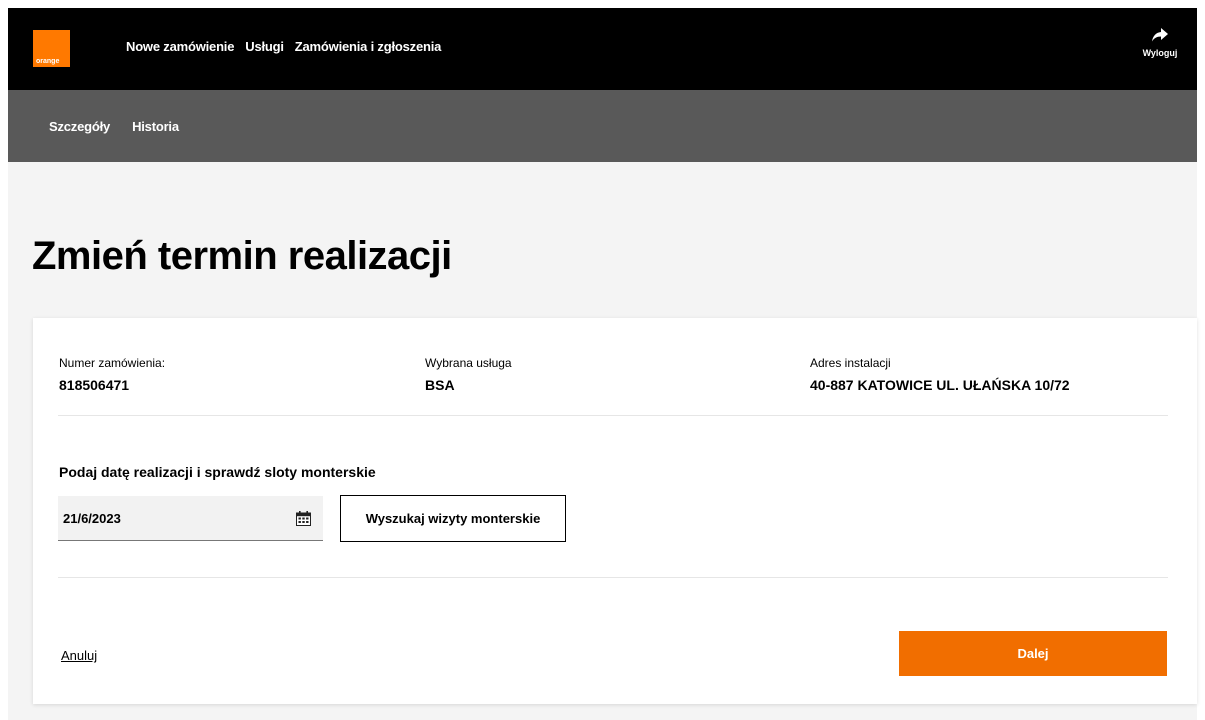  What do you see at coordinates (1160, 43) in the screenshot?
I see `logout-button: Wyloguj` at bounding box center [1160, 43].